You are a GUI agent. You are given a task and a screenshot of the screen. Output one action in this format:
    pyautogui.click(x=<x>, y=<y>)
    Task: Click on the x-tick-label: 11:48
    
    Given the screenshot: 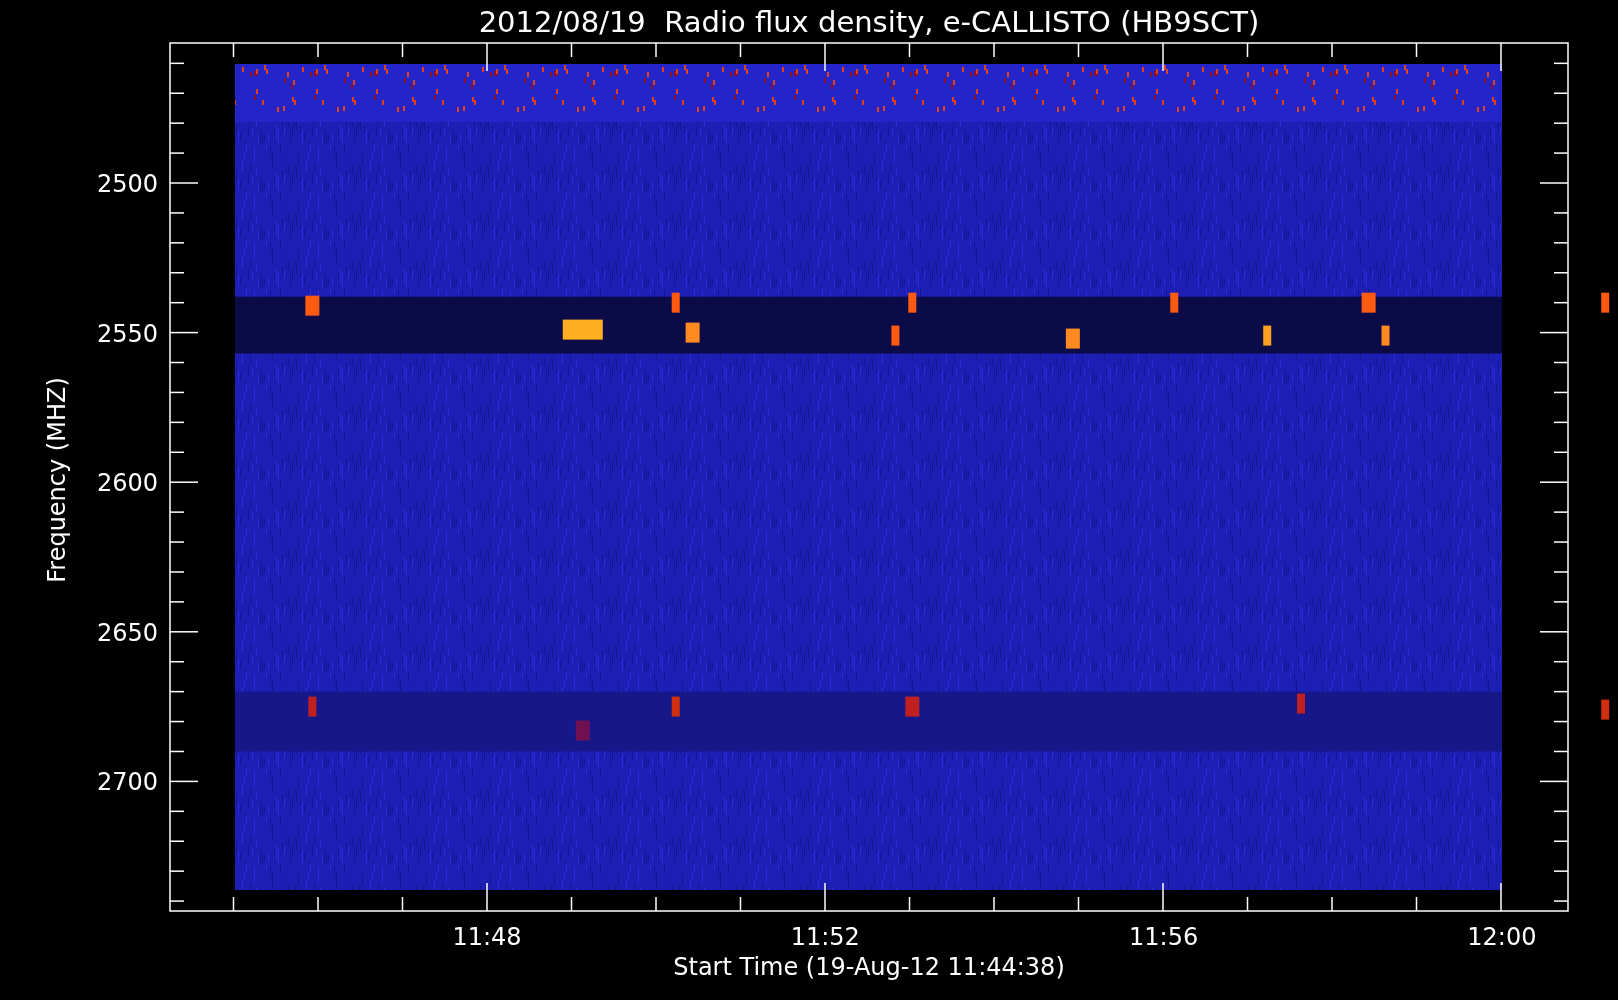 What is the action you would take?
    pyautogui.click(x=487, y=937)
    